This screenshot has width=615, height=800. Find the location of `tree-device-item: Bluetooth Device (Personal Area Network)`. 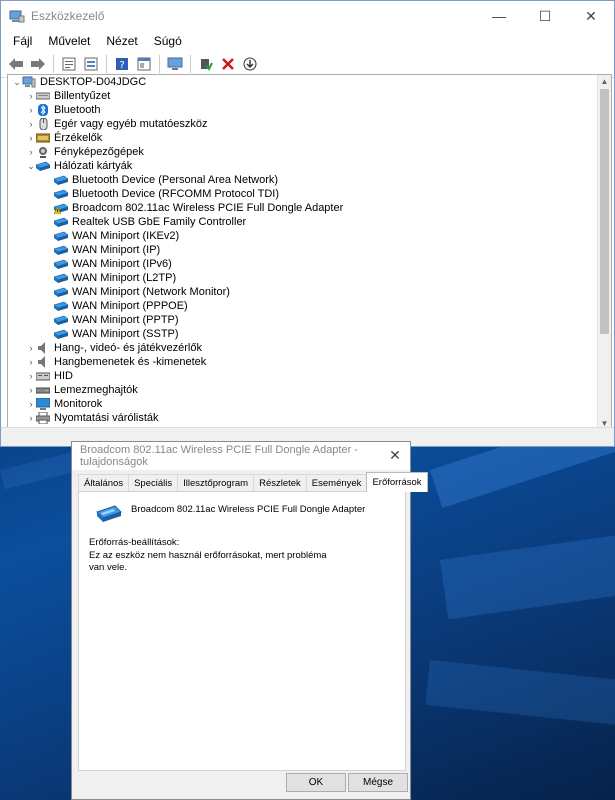

tree-device-item: Bluetooth Device (Personal Area Network) is located at coordinates (309, 180).